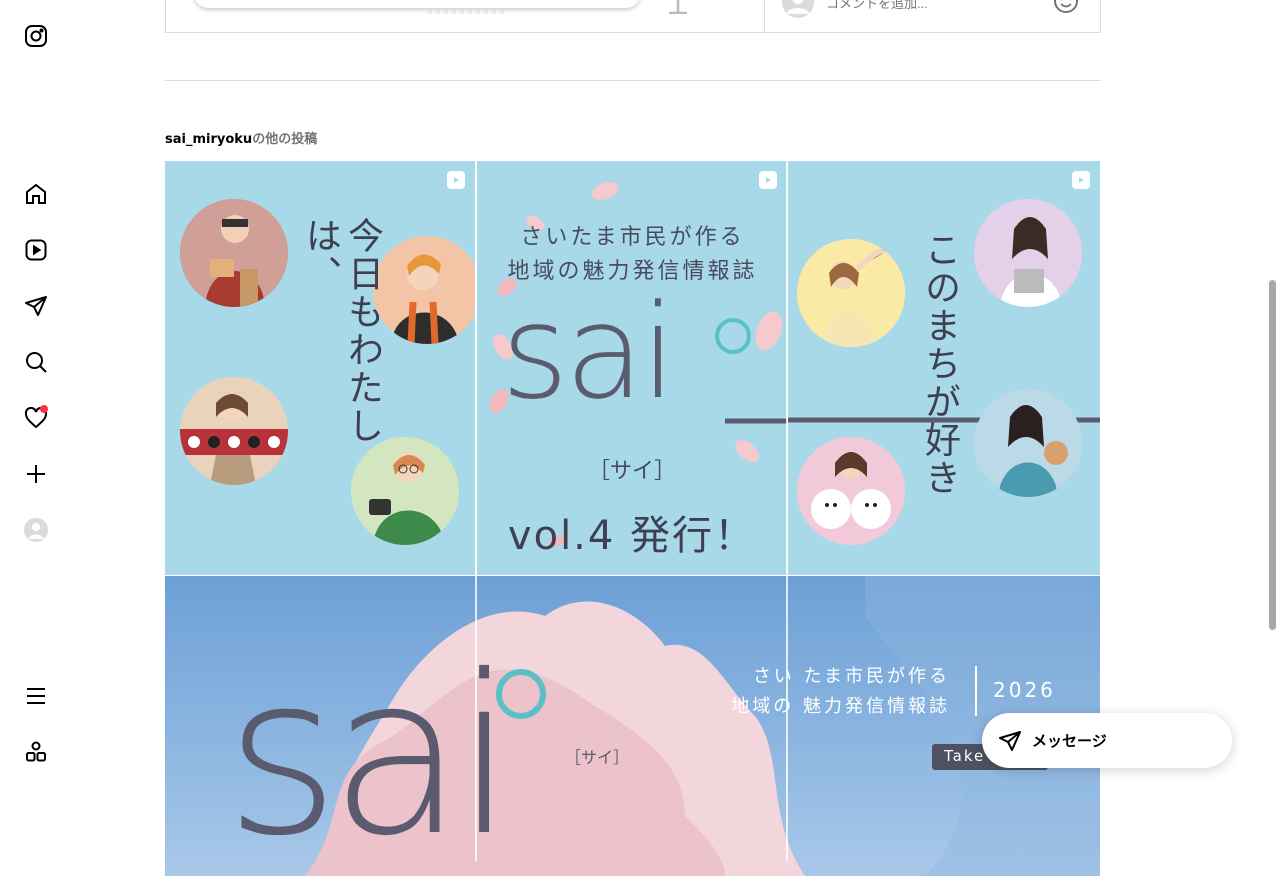 The image size is (1280, 876). What do you see at coordinates (36, 36) in the screenshot?
I see `instagram-logo-icon` at bounding box center [36, 36].